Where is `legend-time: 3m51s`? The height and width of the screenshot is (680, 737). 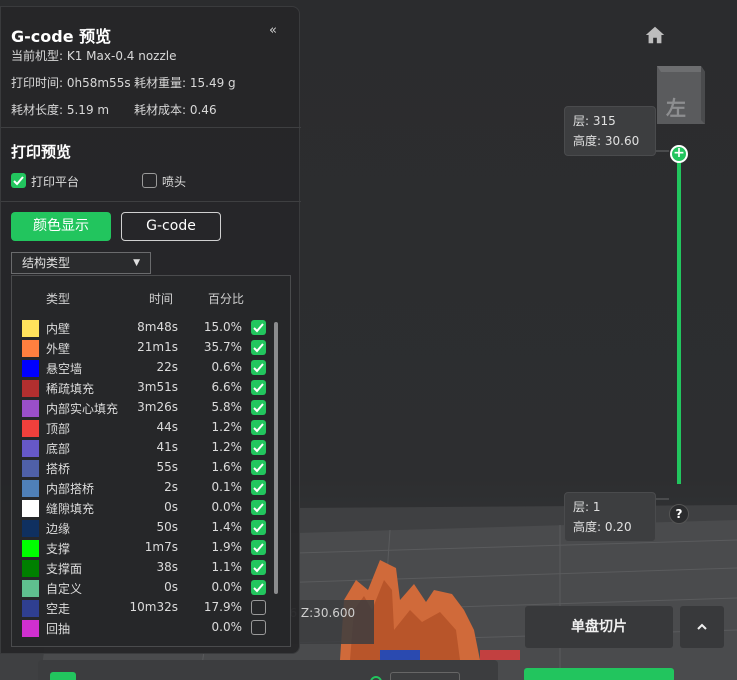 legend-time: 3m51s is located at coordinates (157, 387).